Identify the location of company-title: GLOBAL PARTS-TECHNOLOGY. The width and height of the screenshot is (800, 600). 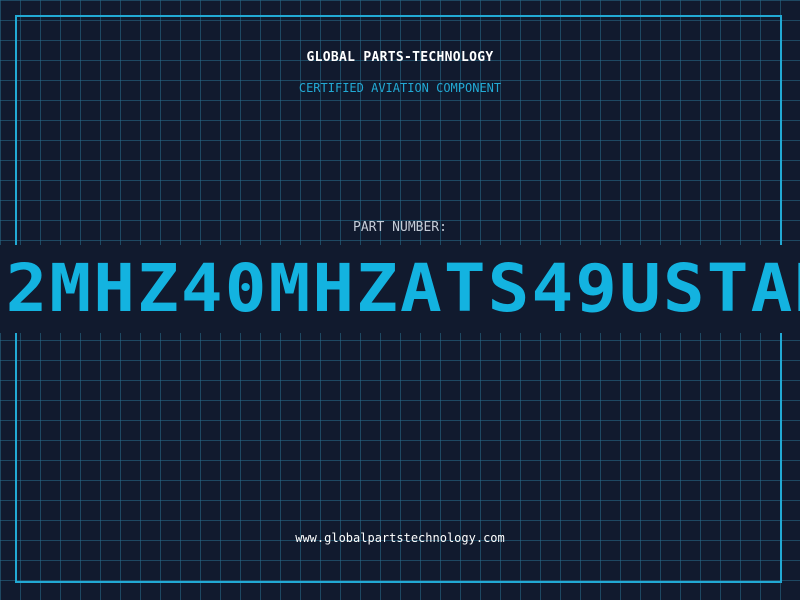
(400, 57).